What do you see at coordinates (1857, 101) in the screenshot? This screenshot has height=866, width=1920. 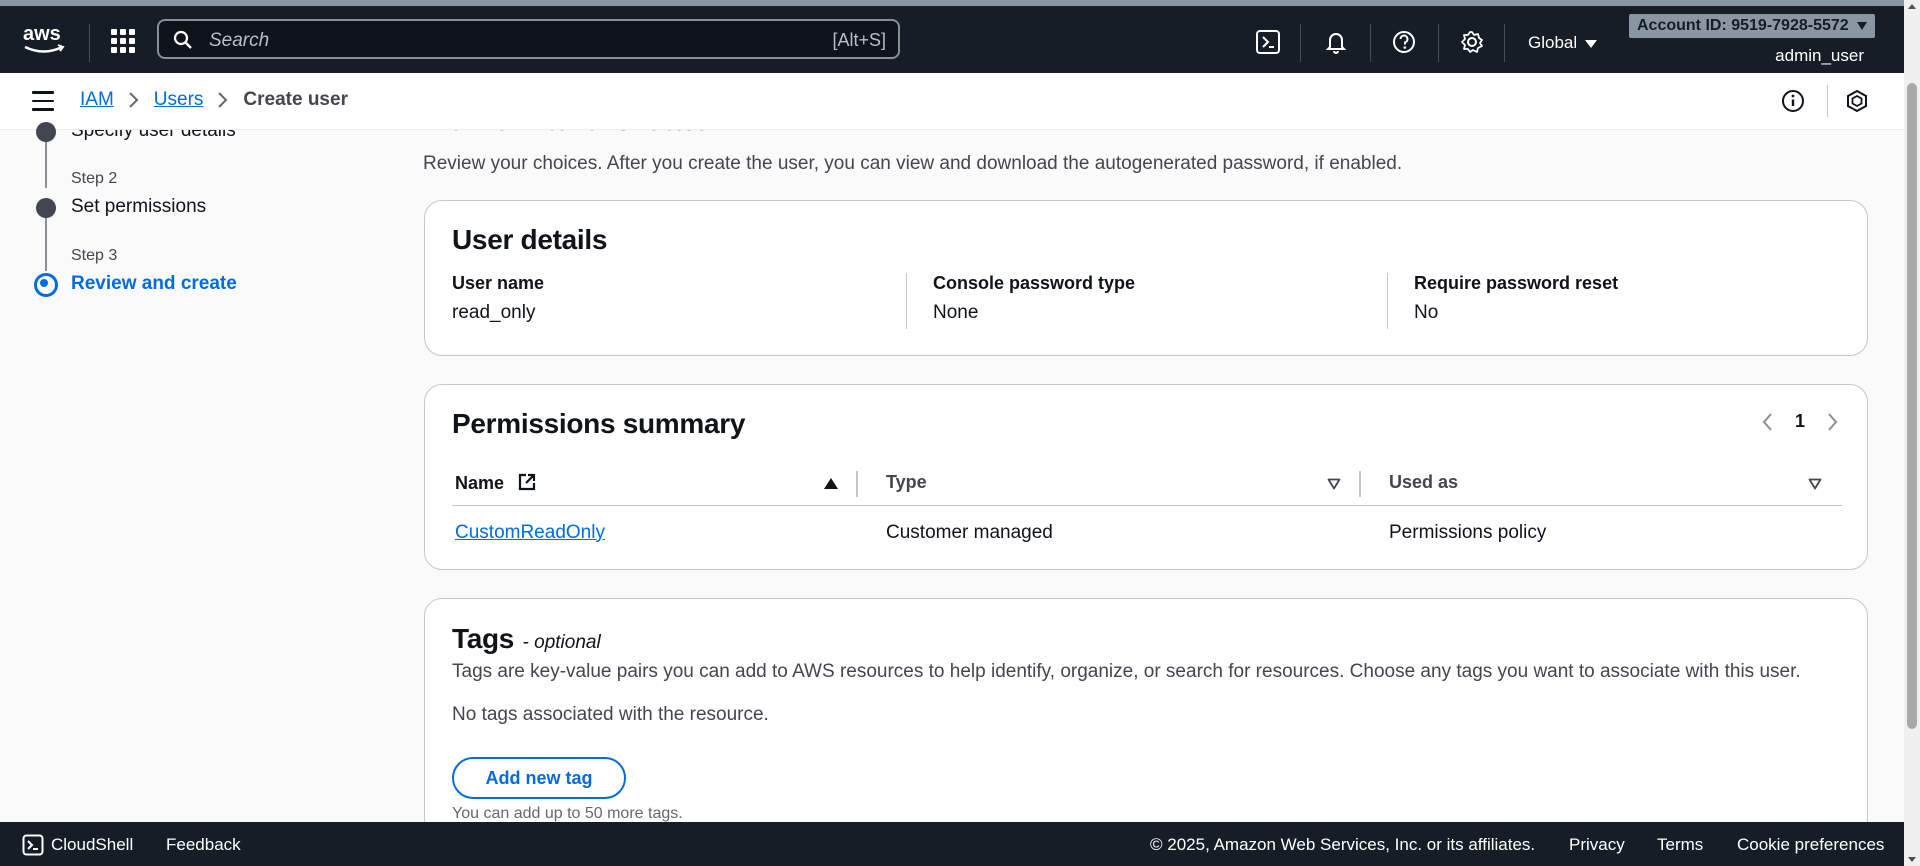 I see `amazon-q-icon` at bounding box center [1857, 101].